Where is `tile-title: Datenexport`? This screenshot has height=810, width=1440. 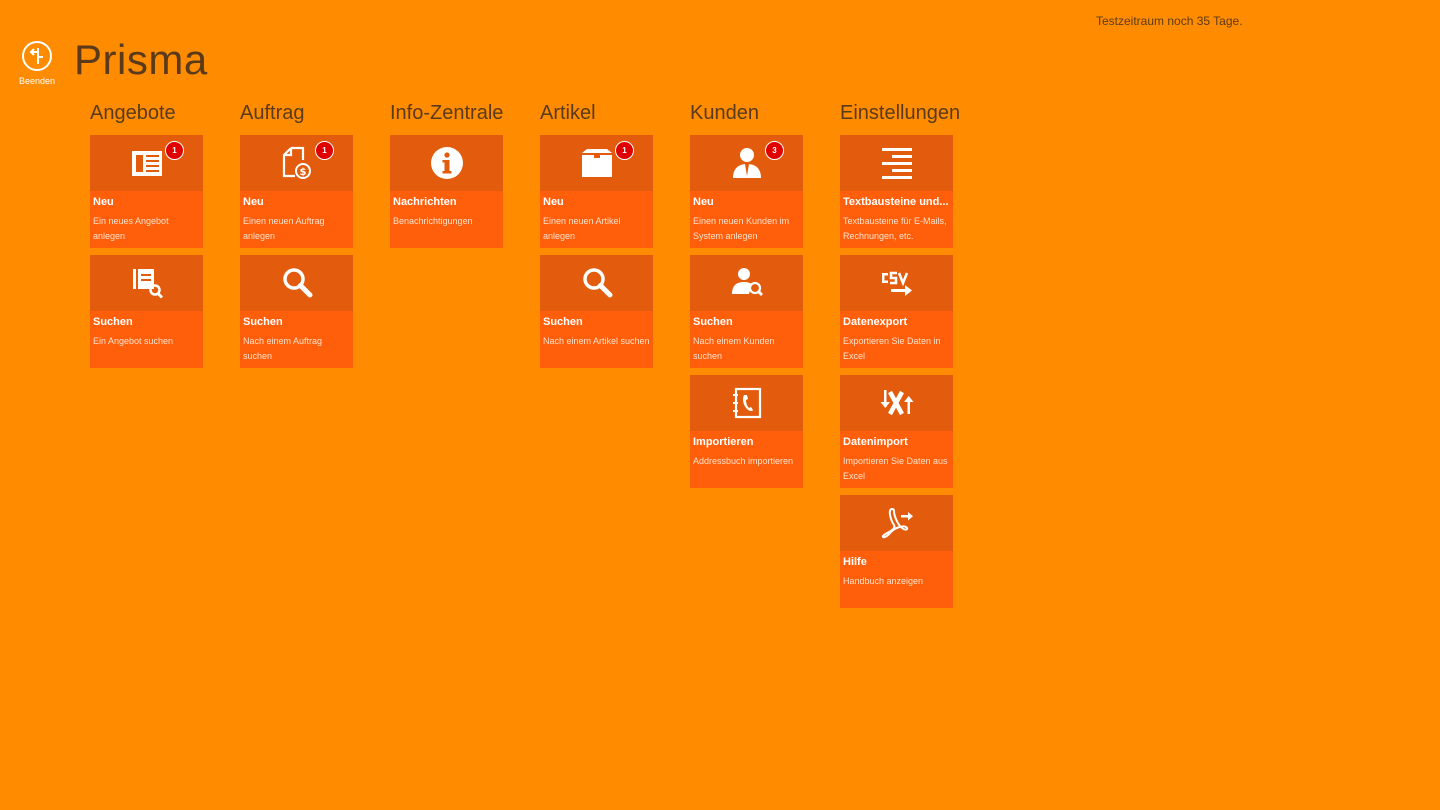 tile-title: Datenexport is located at coordinates (875, 322).